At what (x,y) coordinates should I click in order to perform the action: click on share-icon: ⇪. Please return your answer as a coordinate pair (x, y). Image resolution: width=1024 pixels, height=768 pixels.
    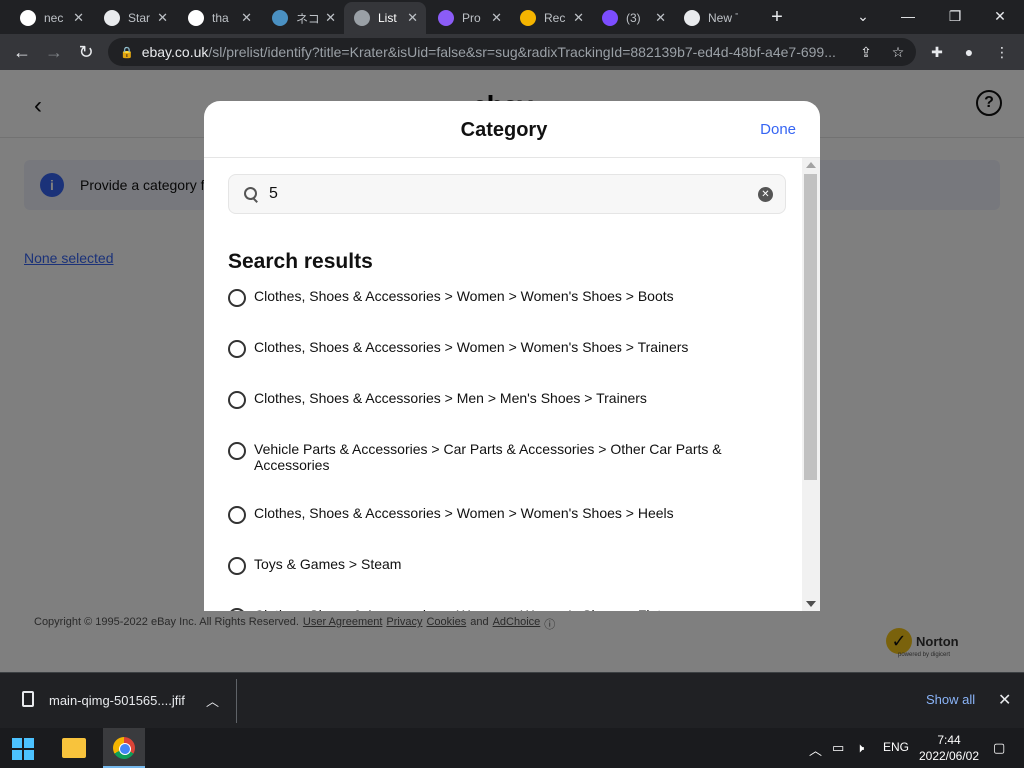
    Looking at the image, I should click on (866, 52).